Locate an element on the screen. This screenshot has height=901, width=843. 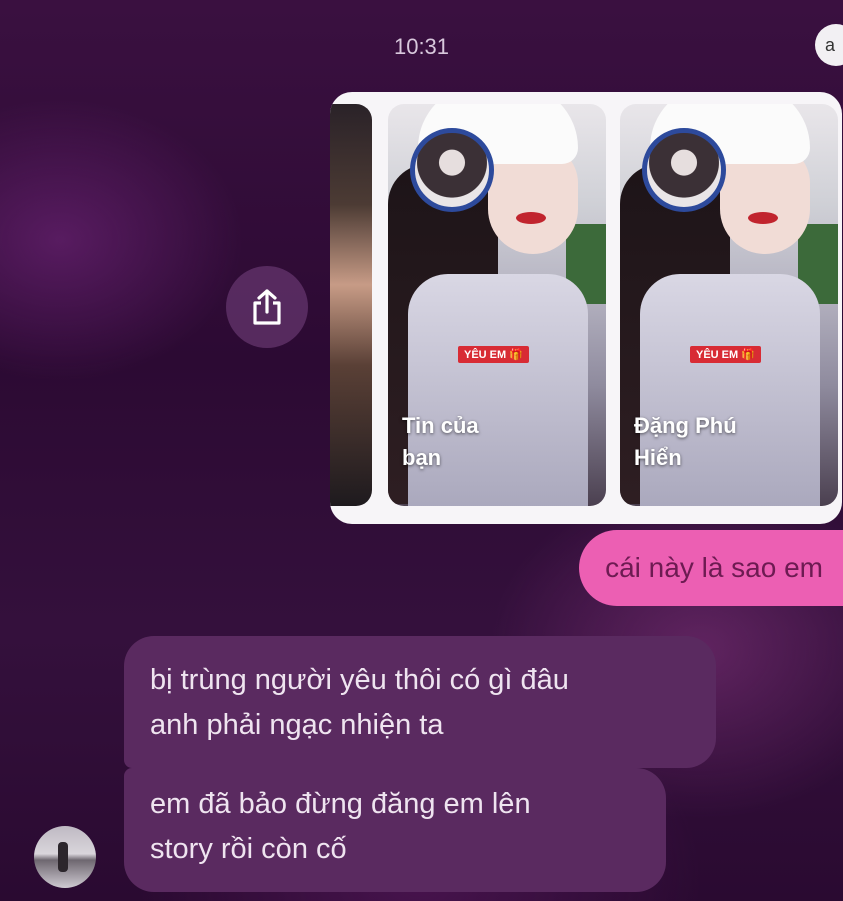
story-label: Tin của bạn is located at coordinates (467, 442).